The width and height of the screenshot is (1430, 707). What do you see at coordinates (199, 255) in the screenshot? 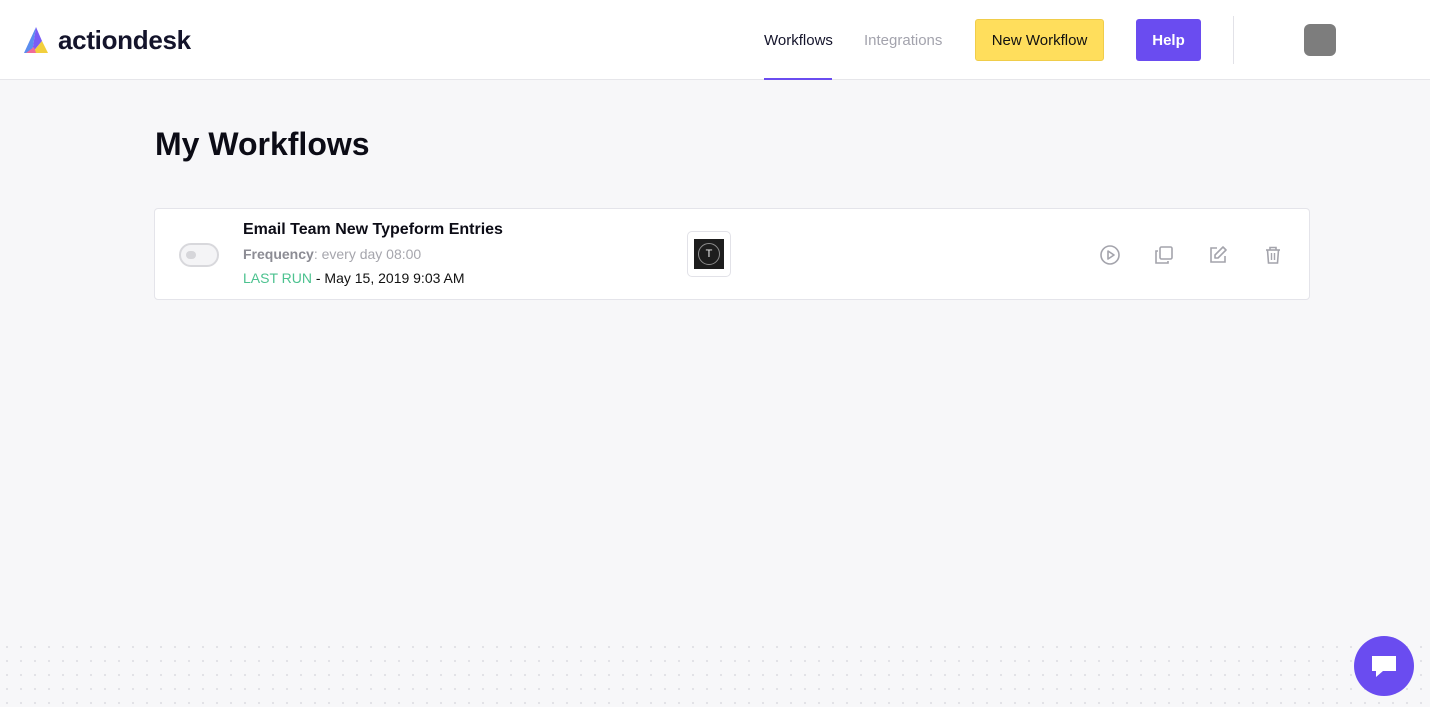
I see `workflow-enable-toggle` at bounding box center [199, 255].